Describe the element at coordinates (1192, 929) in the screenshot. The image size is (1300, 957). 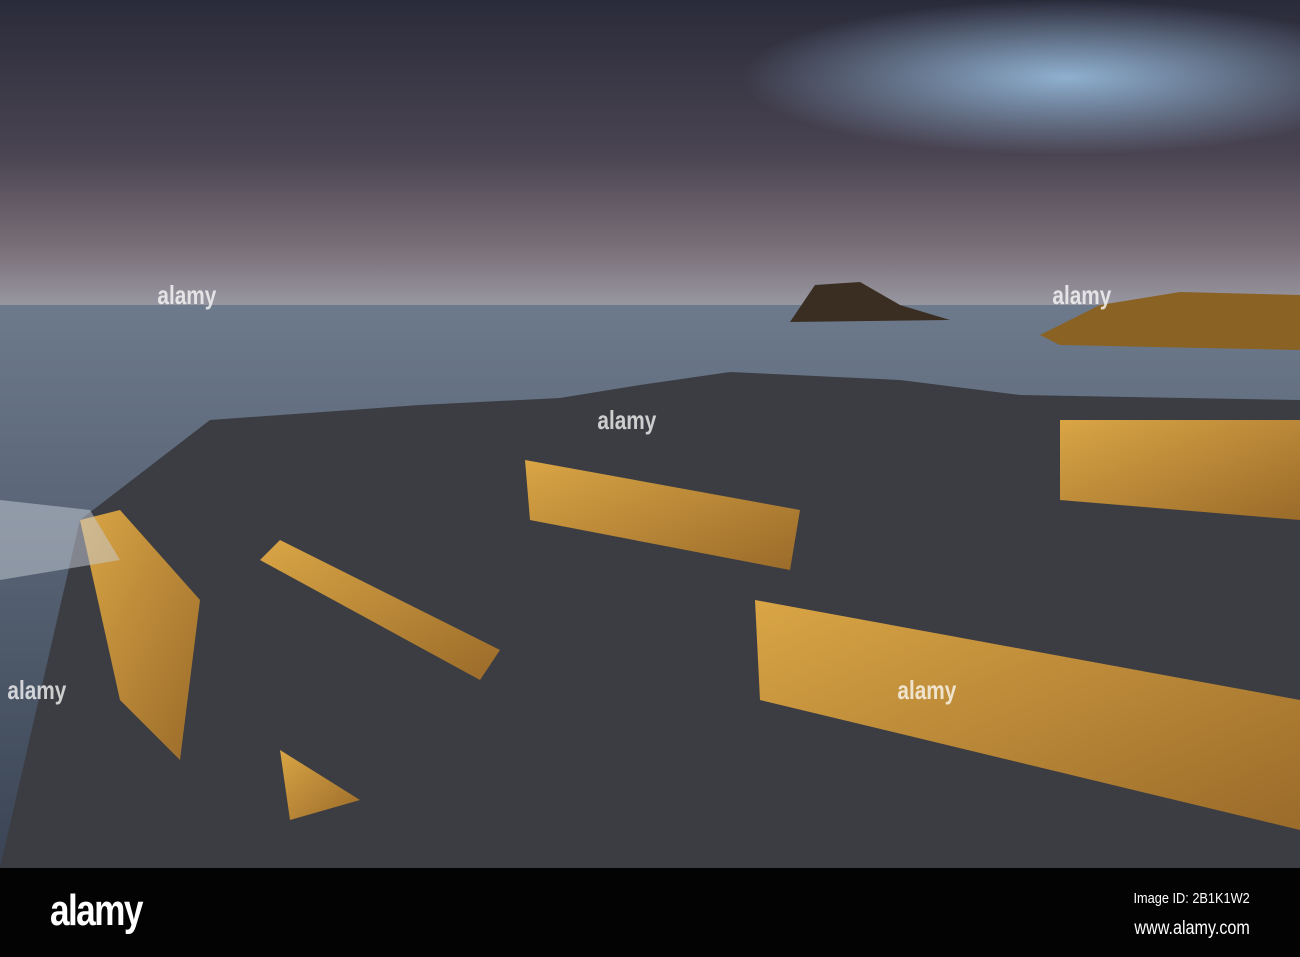
I see `website-link: www.alamy.com` at that location.